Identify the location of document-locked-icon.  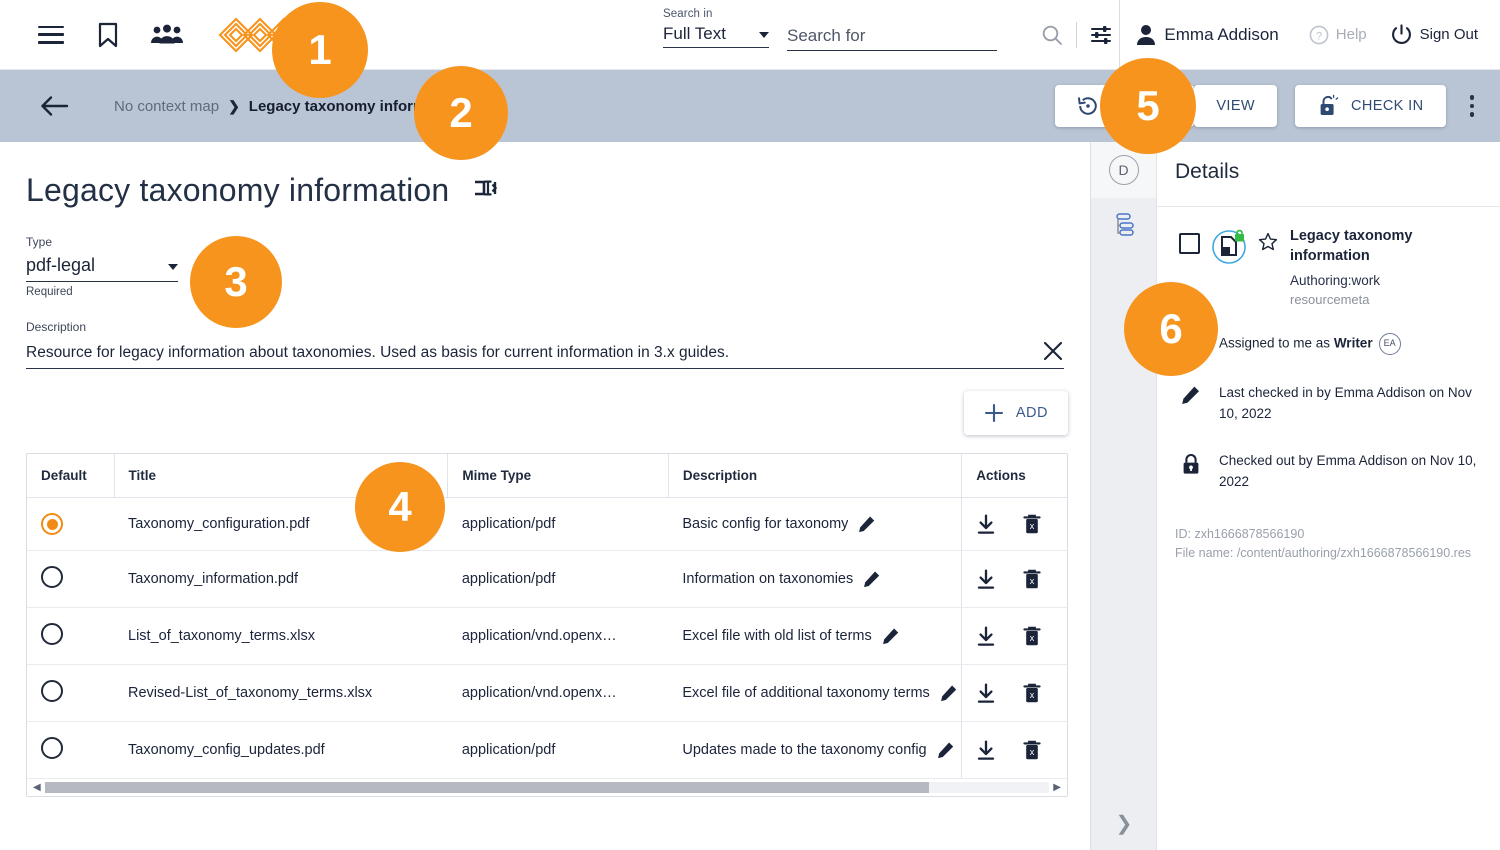
(1229, 246).